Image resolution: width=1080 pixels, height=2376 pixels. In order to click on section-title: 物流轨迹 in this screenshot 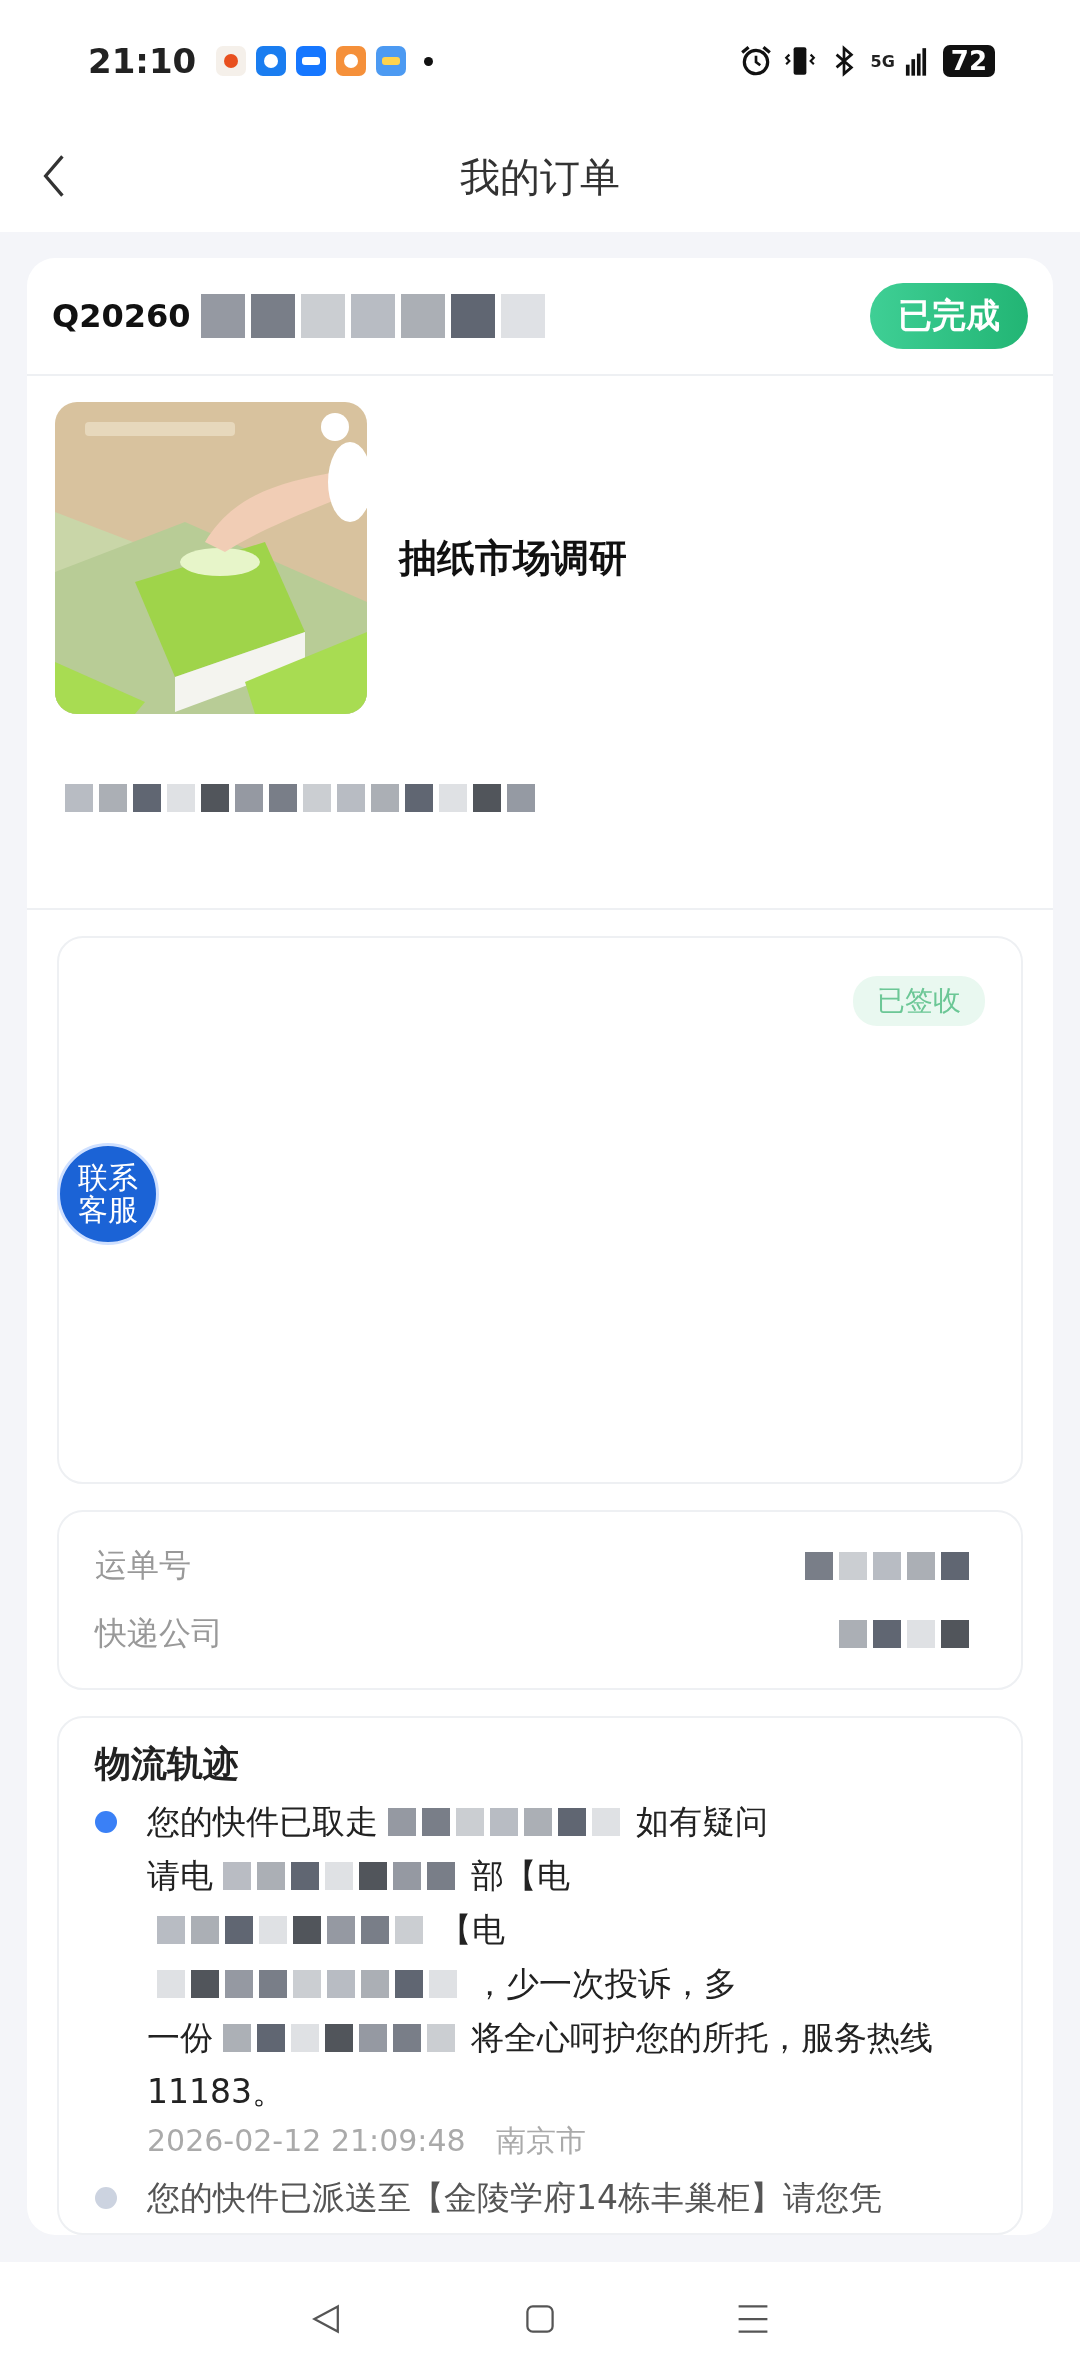, I will do `click(167, 1764)`.